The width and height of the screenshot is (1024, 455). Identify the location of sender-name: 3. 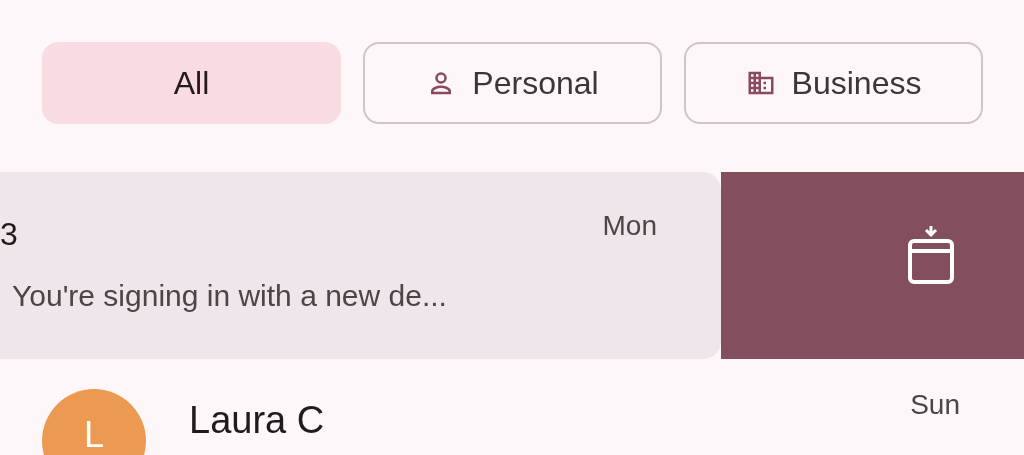
(9, 234).